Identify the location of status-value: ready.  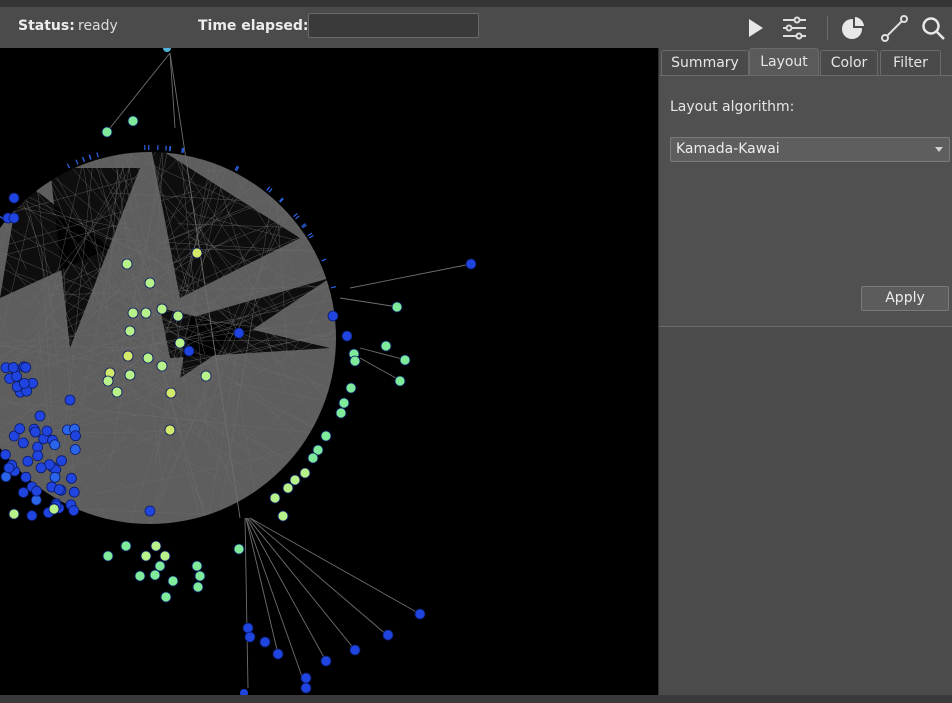
(98, 26).